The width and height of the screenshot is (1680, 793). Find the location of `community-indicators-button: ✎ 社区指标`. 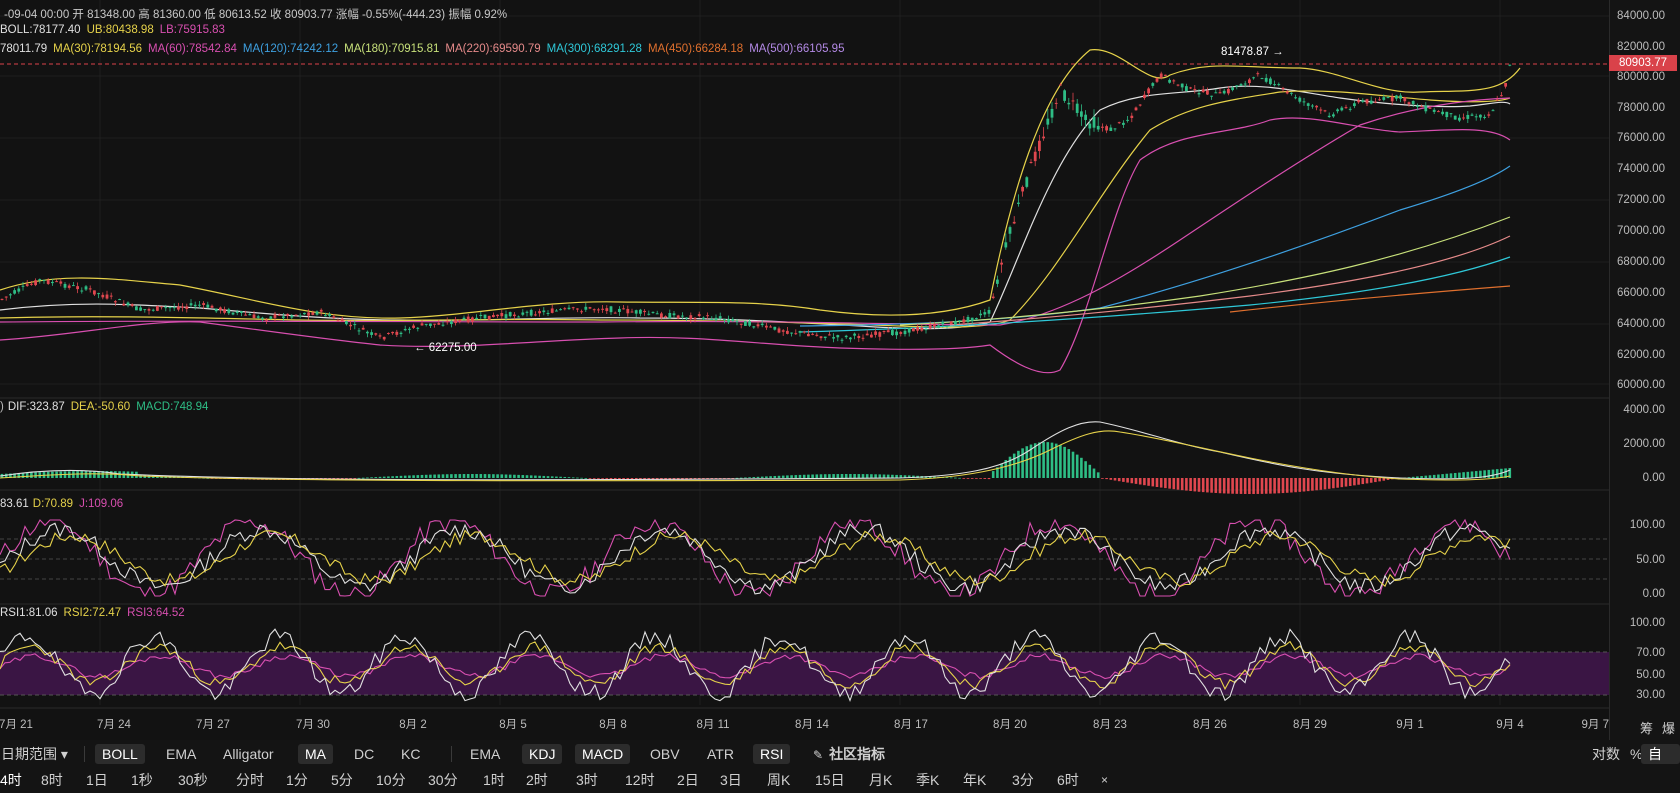

community-indicators-button: ✎ 社区指标 is located at coordinates (849, 754).